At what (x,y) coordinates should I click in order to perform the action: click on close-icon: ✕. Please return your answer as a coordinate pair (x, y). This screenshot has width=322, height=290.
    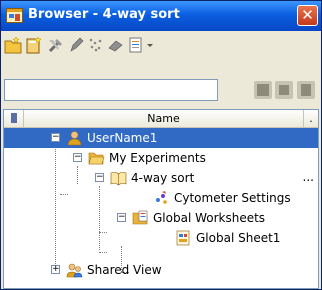
    Looking at the image, I should click on (307, 15).